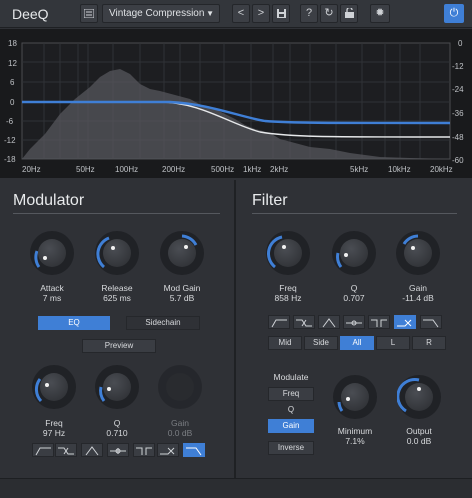  I want to click on prev-preset-button: <, so click(241, 13).